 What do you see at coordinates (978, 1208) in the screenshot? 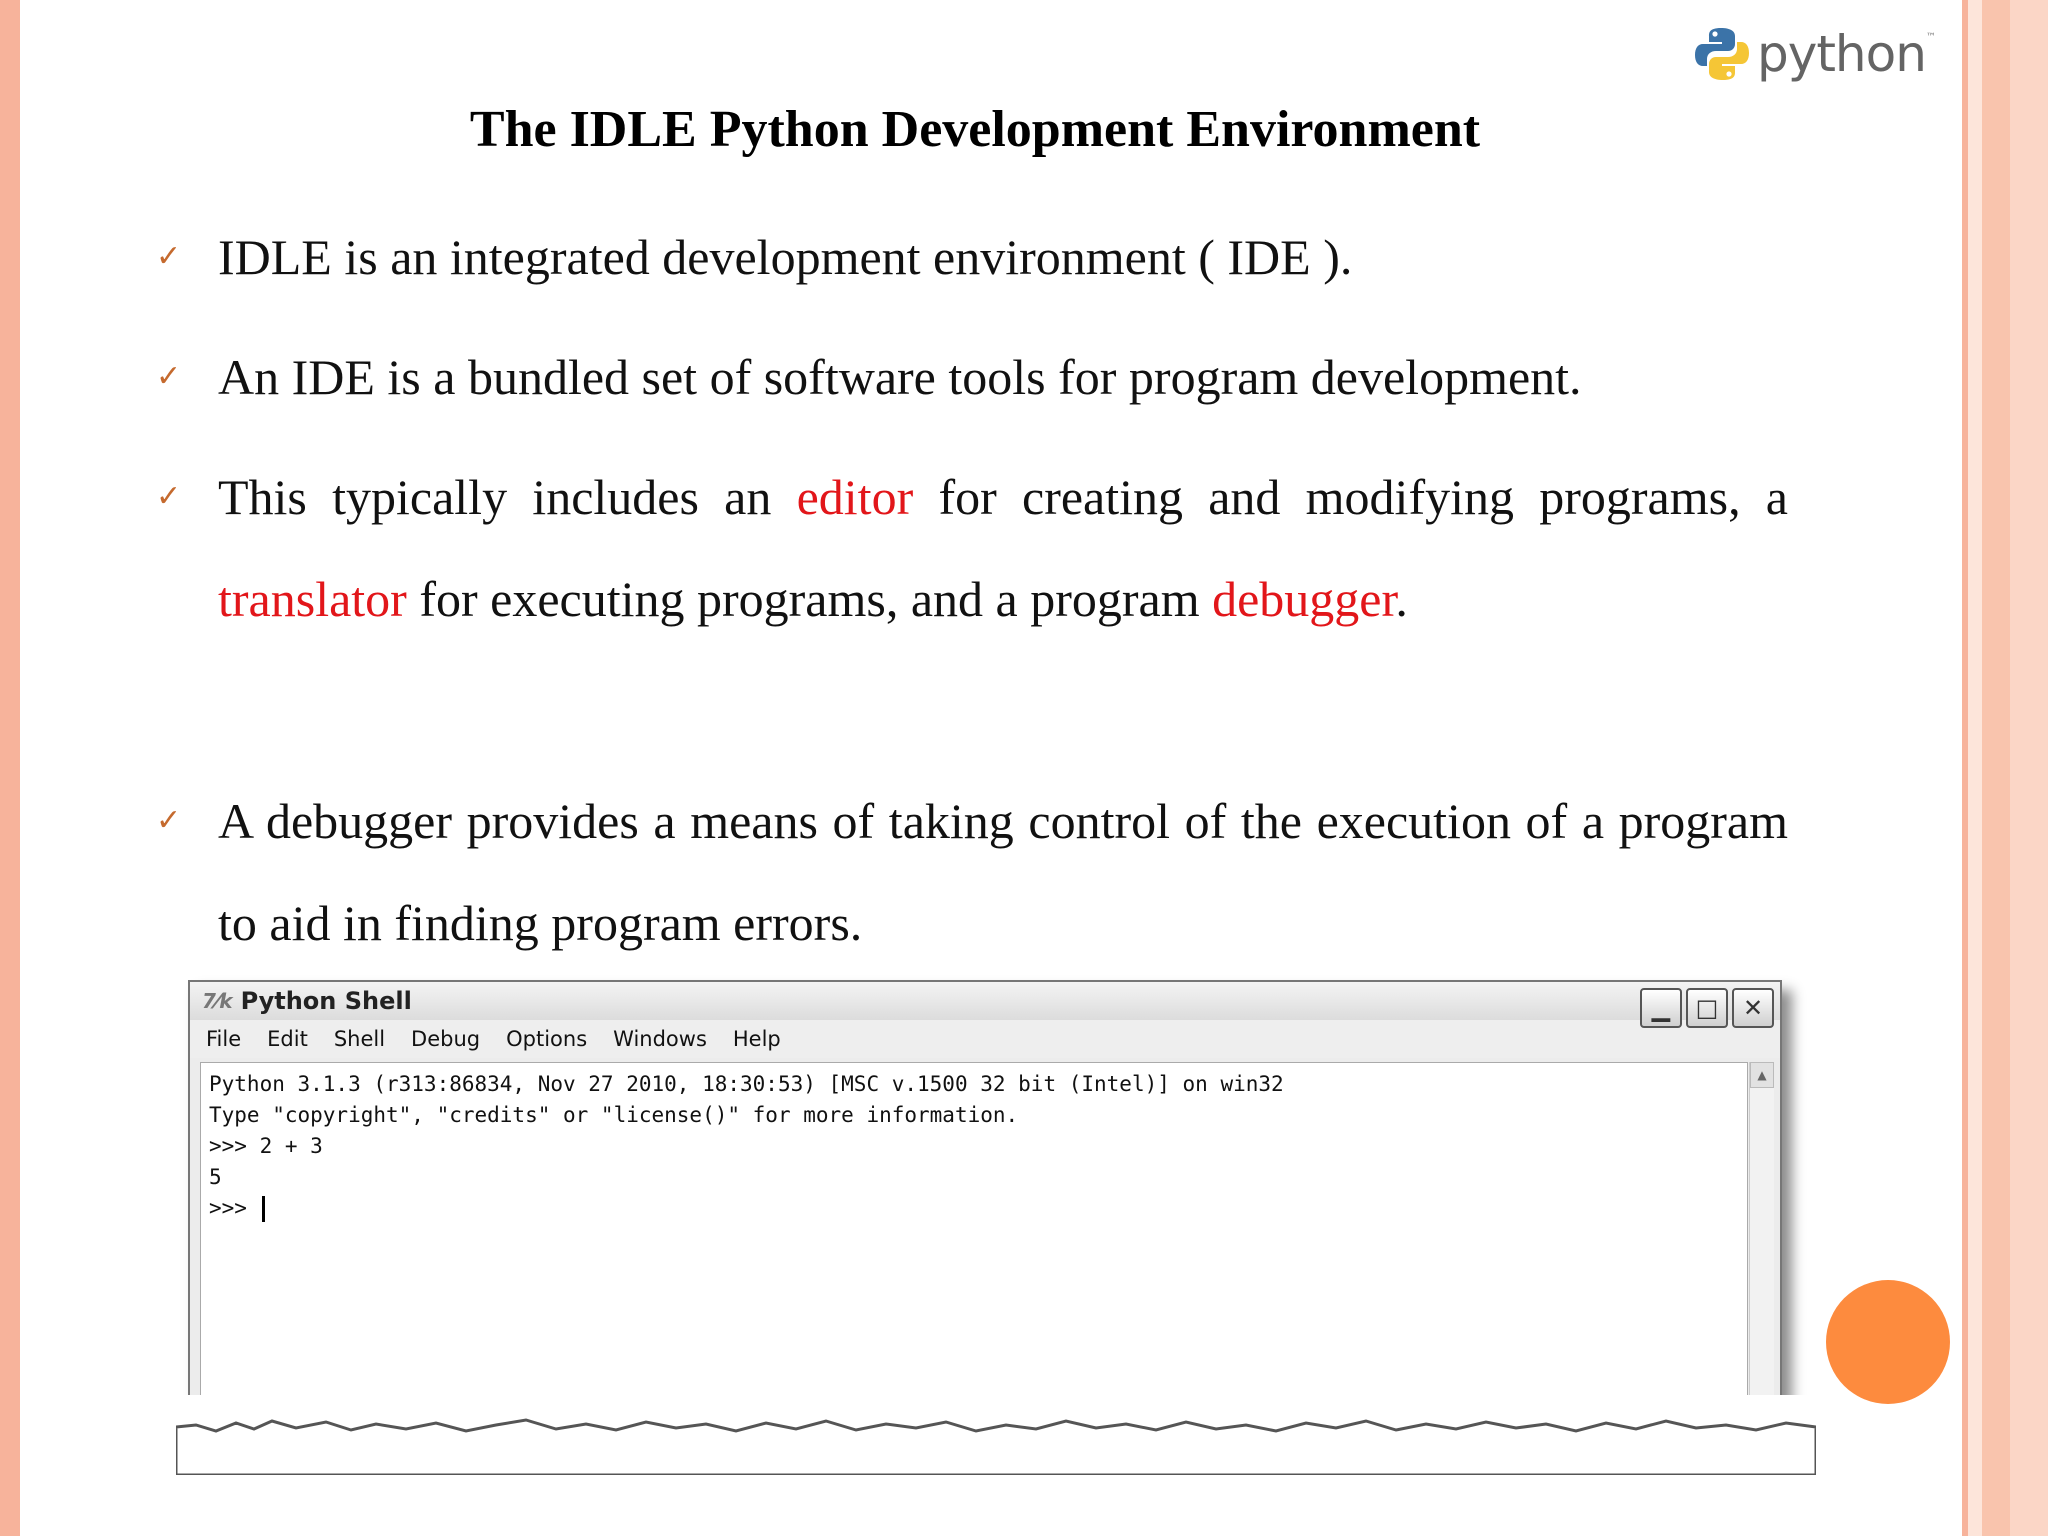
I see `console-prompt-line: >>>` at bounding box center [978, 1208].